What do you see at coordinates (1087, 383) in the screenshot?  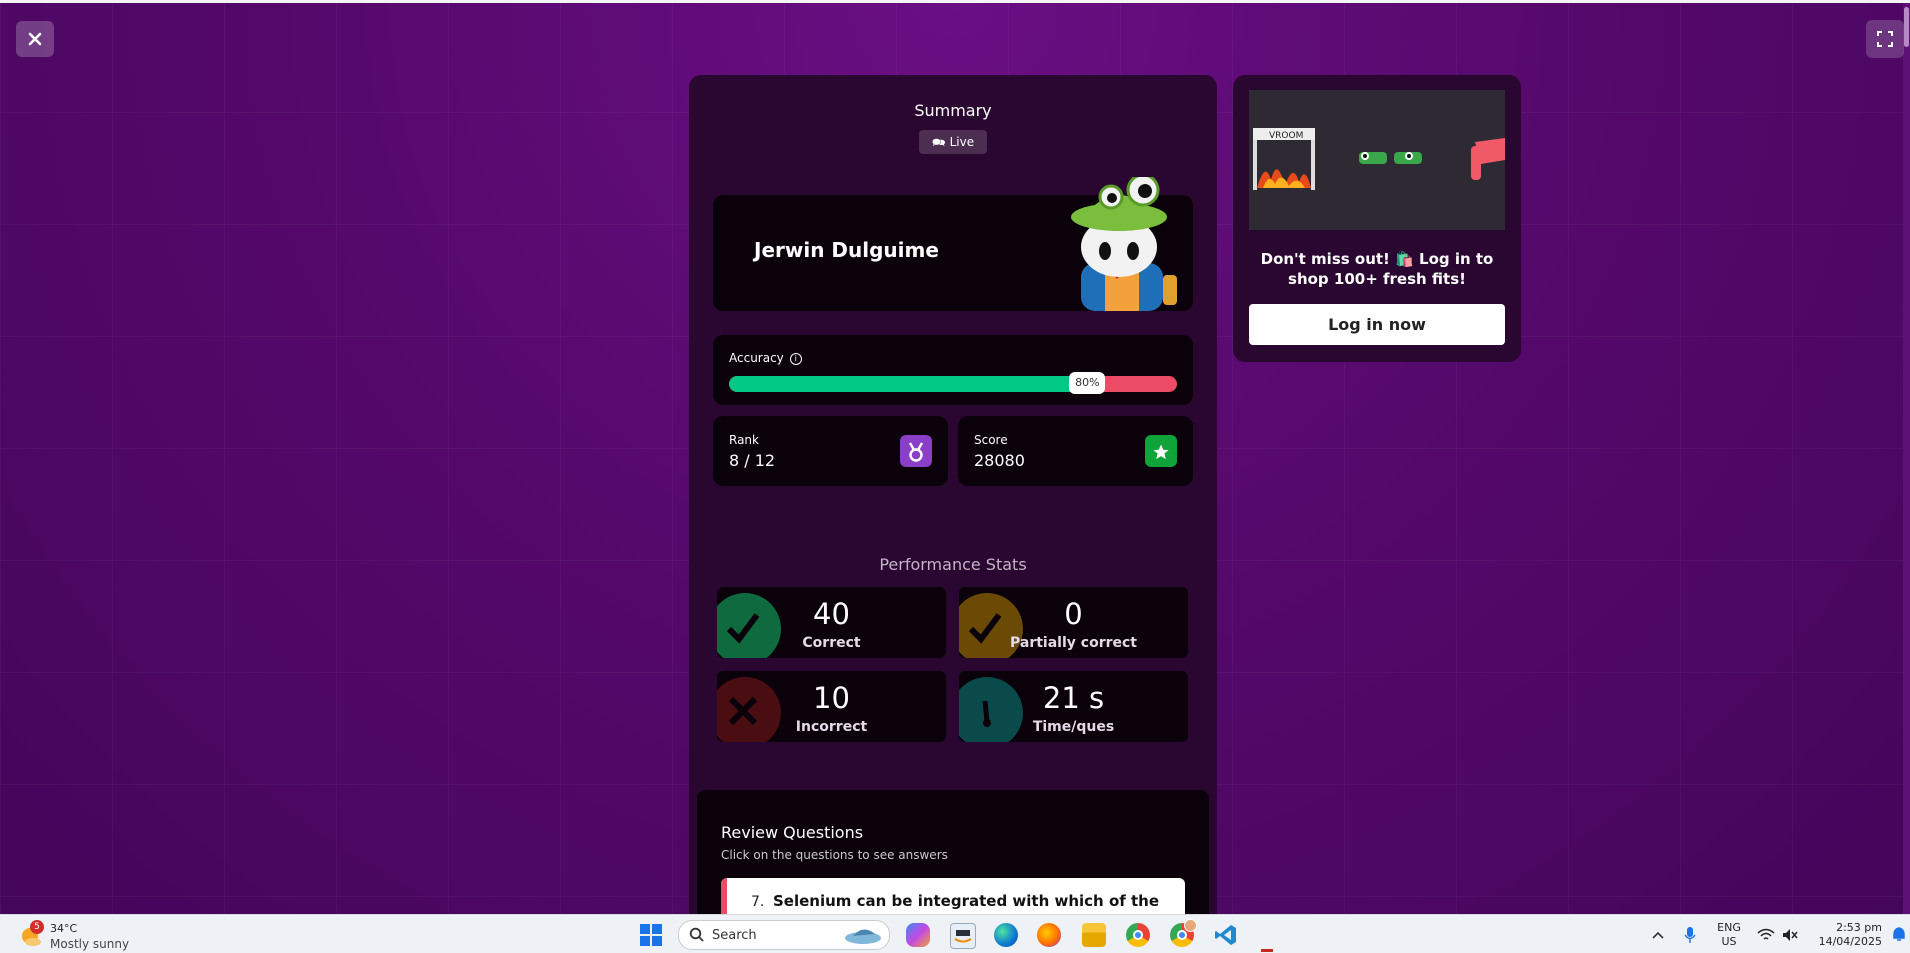 I see `accuracy-percent: 80%` at bounding box center [1087, 383].